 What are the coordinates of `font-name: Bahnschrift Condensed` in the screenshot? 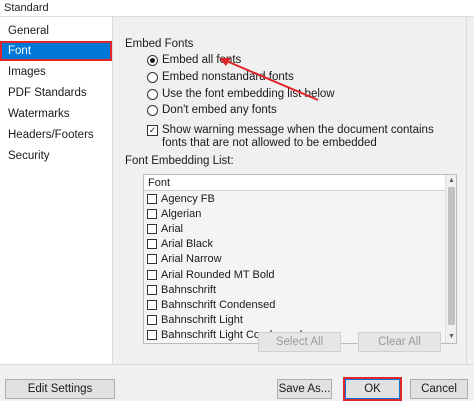 It's located at (218, 304).